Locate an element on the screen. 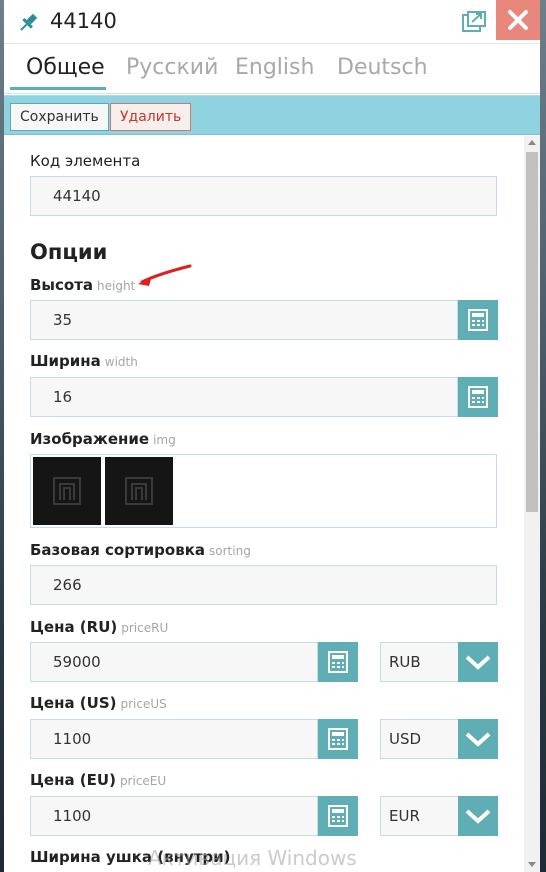  scroll-up-arrow-icon is located at coordinates (532, 142).